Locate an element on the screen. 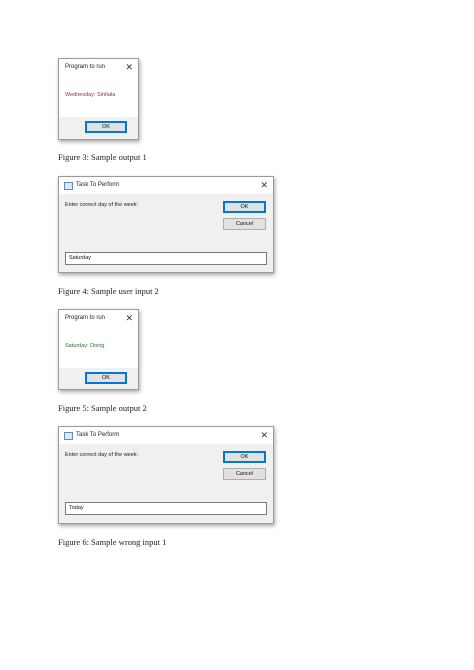 This screenshot has width=474, height=670. figure-caption: Figure 3: Sample output 1 is located at coordinates (102, 157).